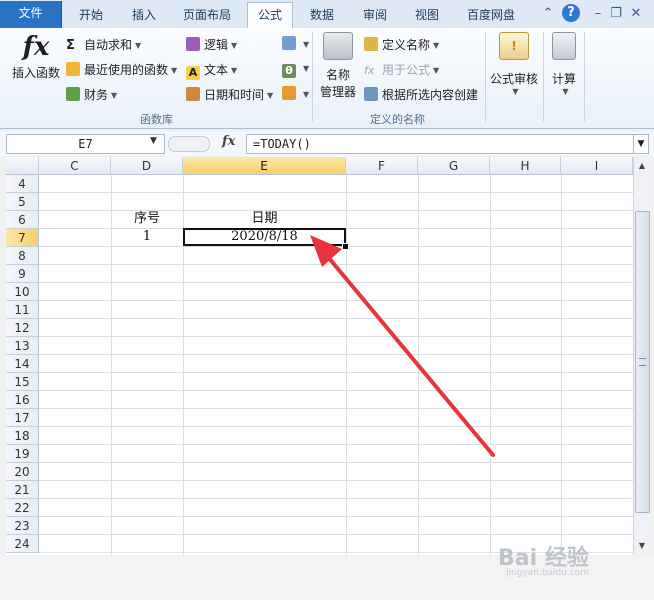 This screenshot has height=600, width=654. I want to click on tab-formulas: 公式, so click(270, 15).